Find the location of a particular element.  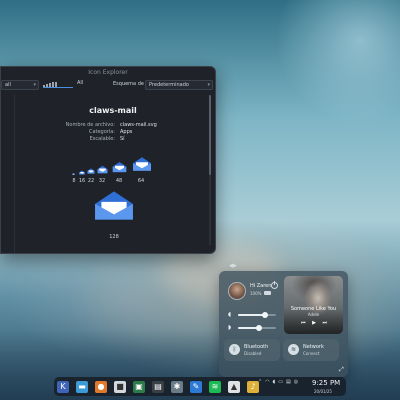

bluetooth-status: Disabled is located at coordinates (253, 353).